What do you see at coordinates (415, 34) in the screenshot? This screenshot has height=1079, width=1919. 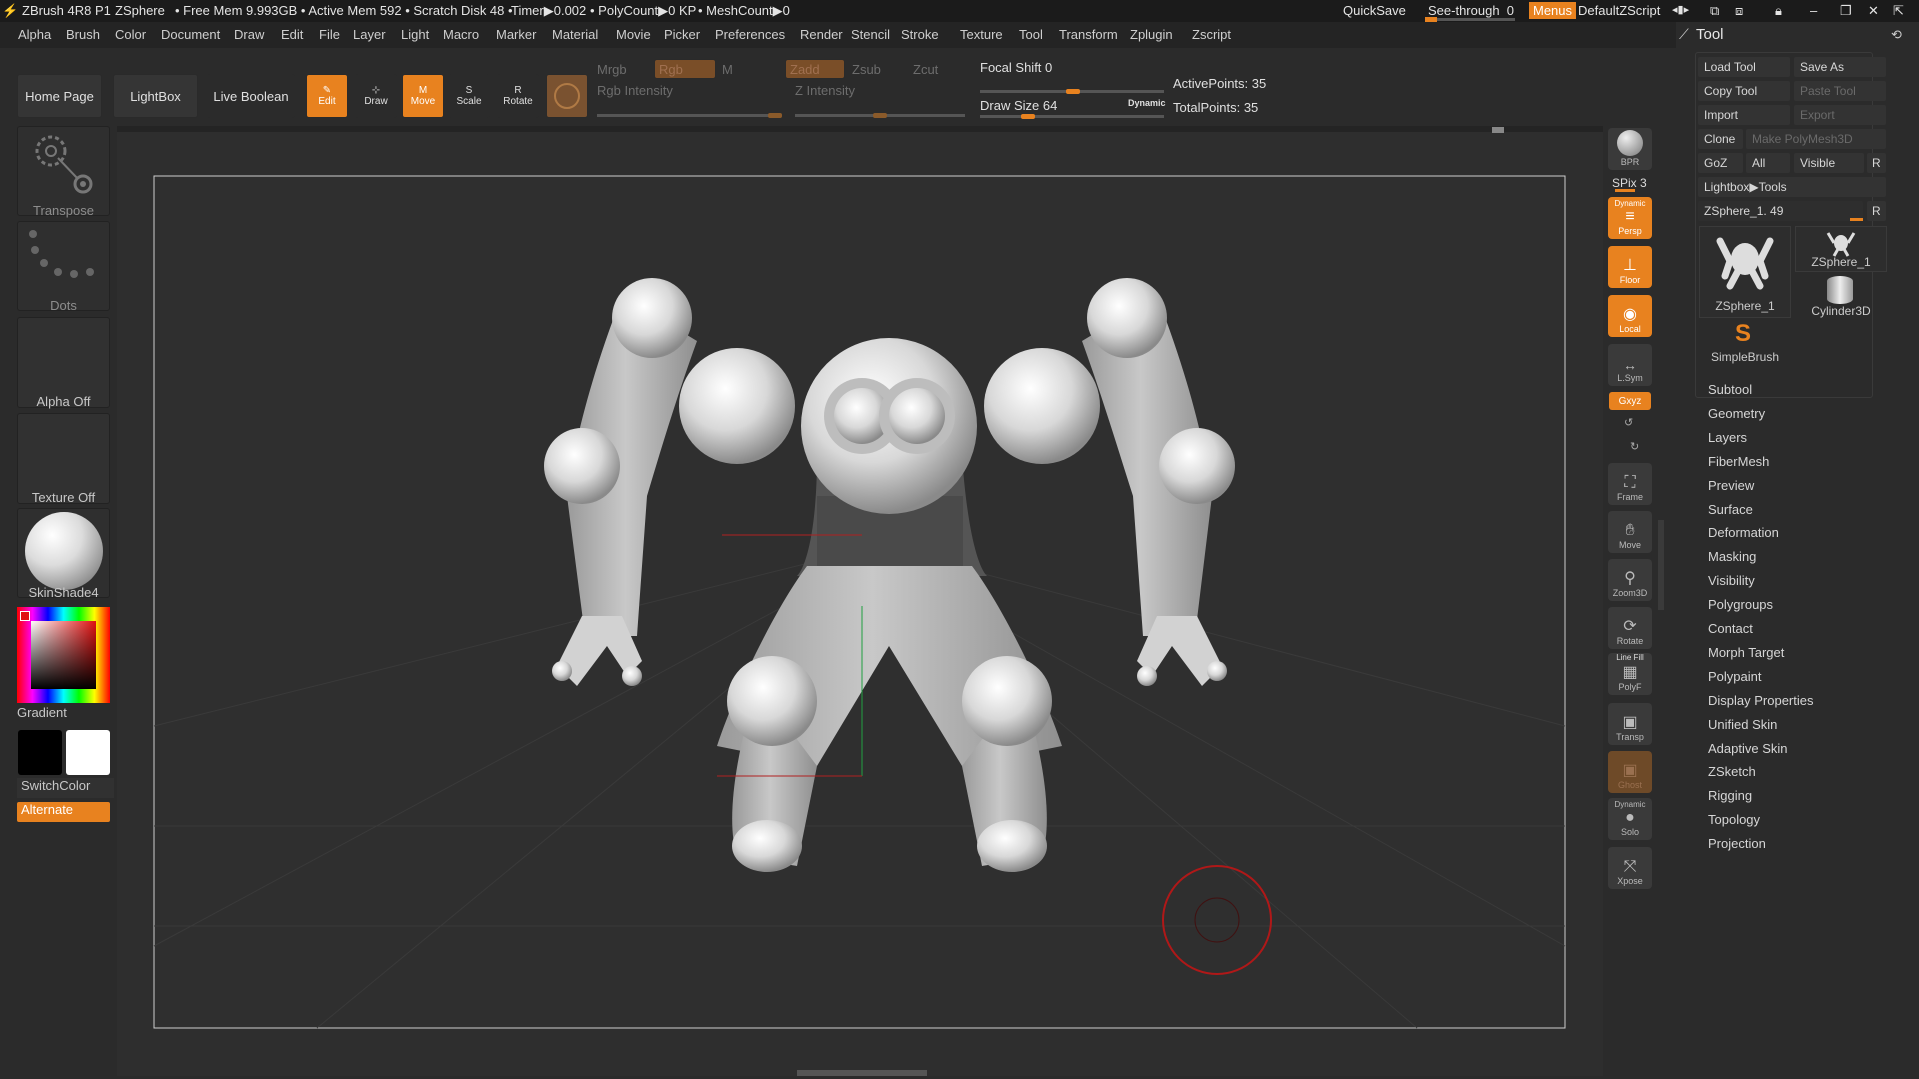 I see `menu-light: Light` at bounding box center [415, 34].